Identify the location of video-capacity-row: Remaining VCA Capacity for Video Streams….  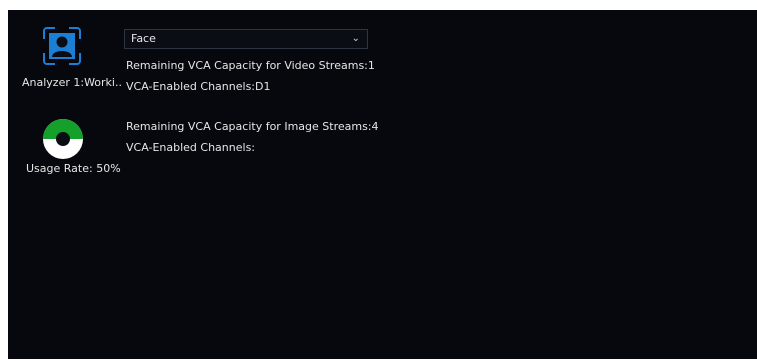
(250, 65).